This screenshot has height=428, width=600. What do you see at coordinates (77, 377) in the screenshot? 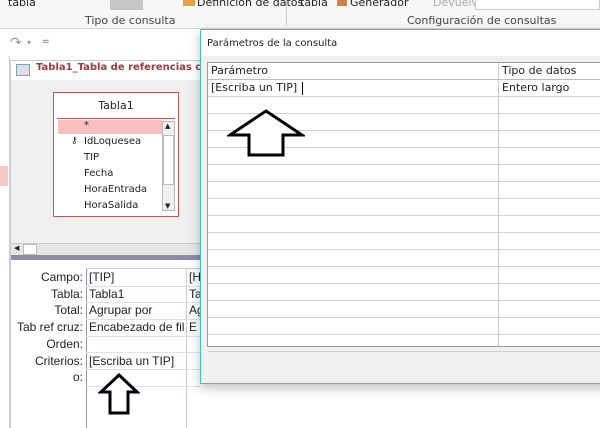
I see `row-label: o:` at bounding box center [77, 377].